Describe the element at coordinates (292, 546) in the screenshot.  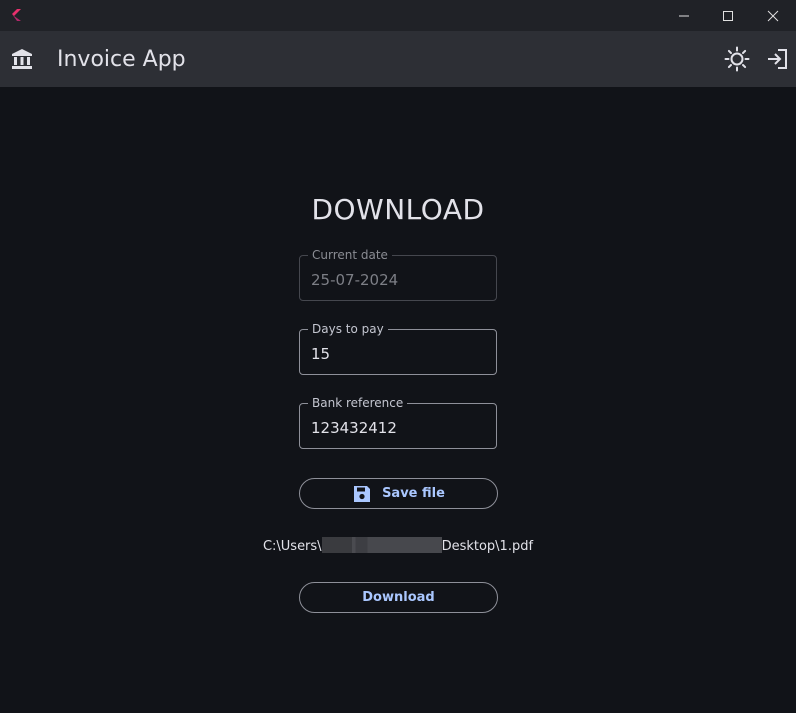
I see `file-path-prefix: C:\Users\` at that location.